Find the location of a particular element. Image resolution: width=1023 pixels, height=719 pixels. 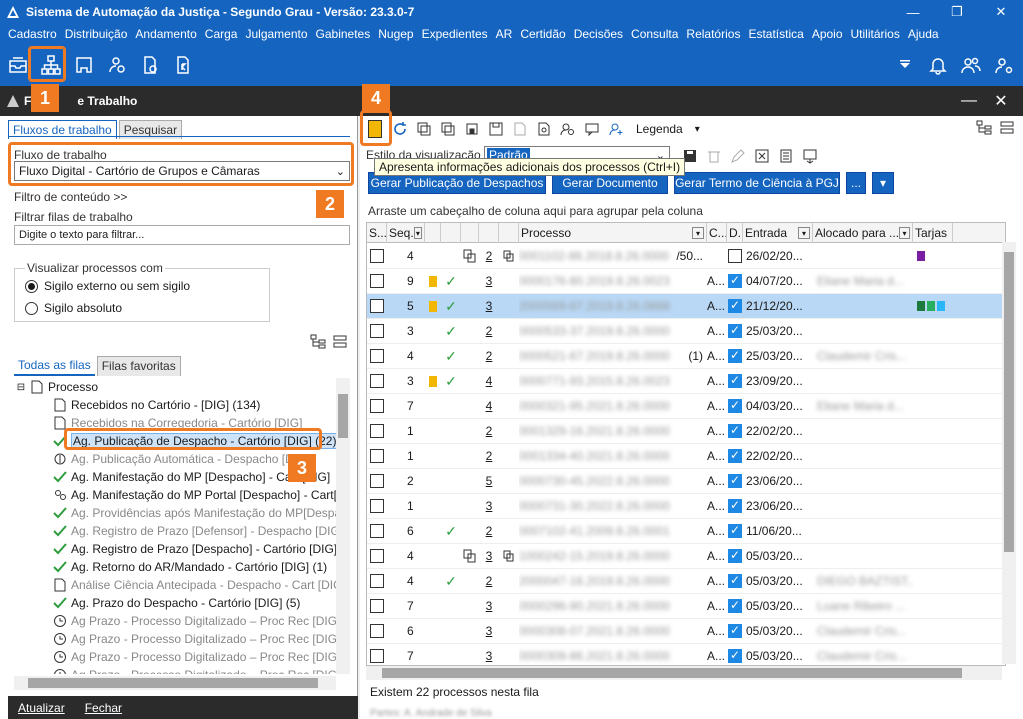

num-link: 4 is located at coordinates (489, 406).